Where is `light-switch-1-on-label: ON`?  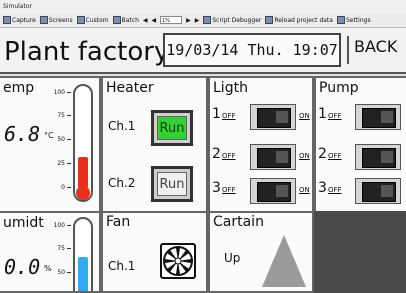 light-switch-1-on-label: ON is located at coordinates (304, 116).